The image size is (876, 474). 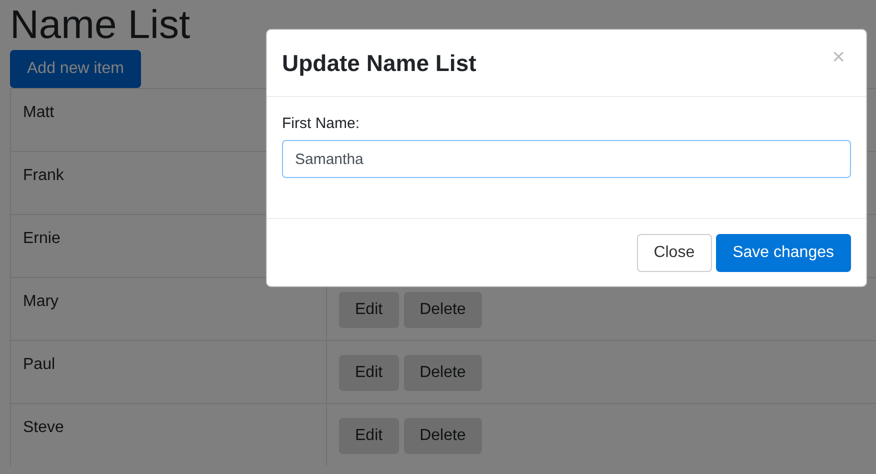 What do you see at coordinates (169, 435) in the screenshot?
I see `name-cell: Steve` at bounding box center [169, 435].